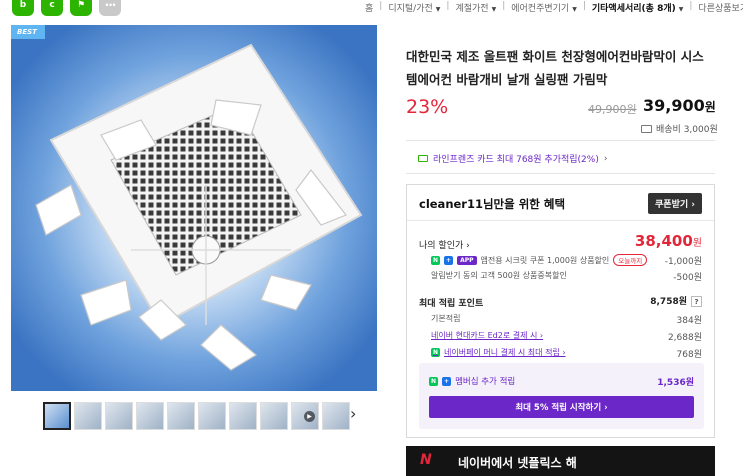  What do you see at coordinates (414, 7) in the screenshot?
I see `breadcrumb-category-1: 디지털/가전 ▼` at bounding box center [414, 7].